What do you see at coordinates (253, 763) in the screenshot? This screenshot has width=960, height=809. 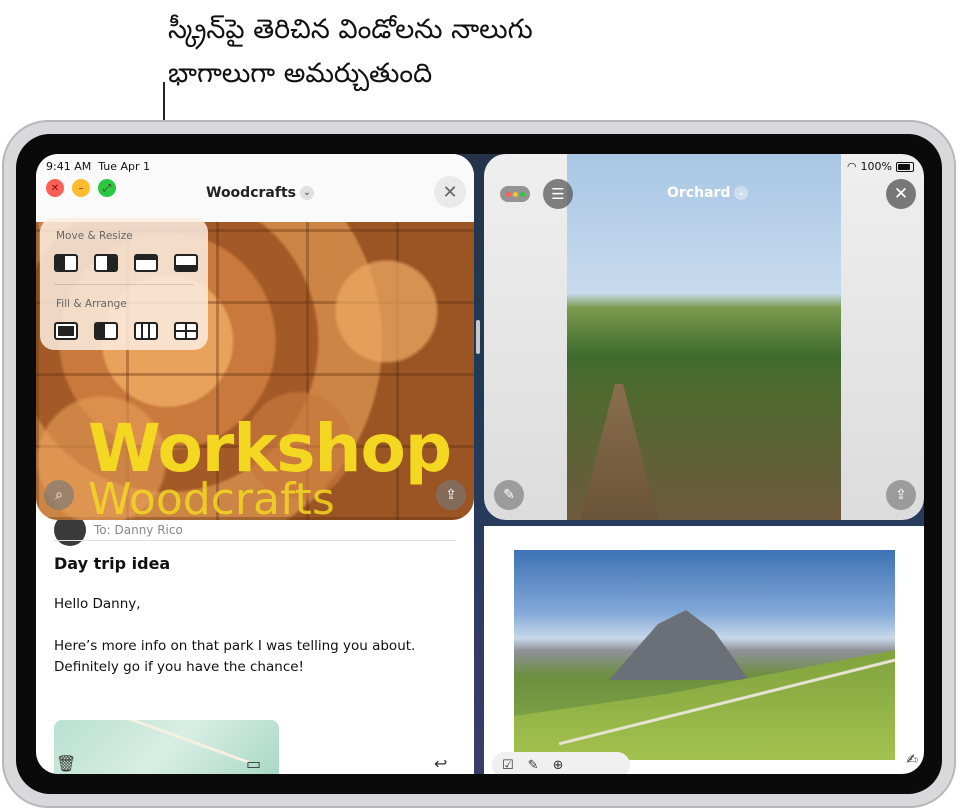 I see `folder-icon: ▭` at bounding box center [253, 763].